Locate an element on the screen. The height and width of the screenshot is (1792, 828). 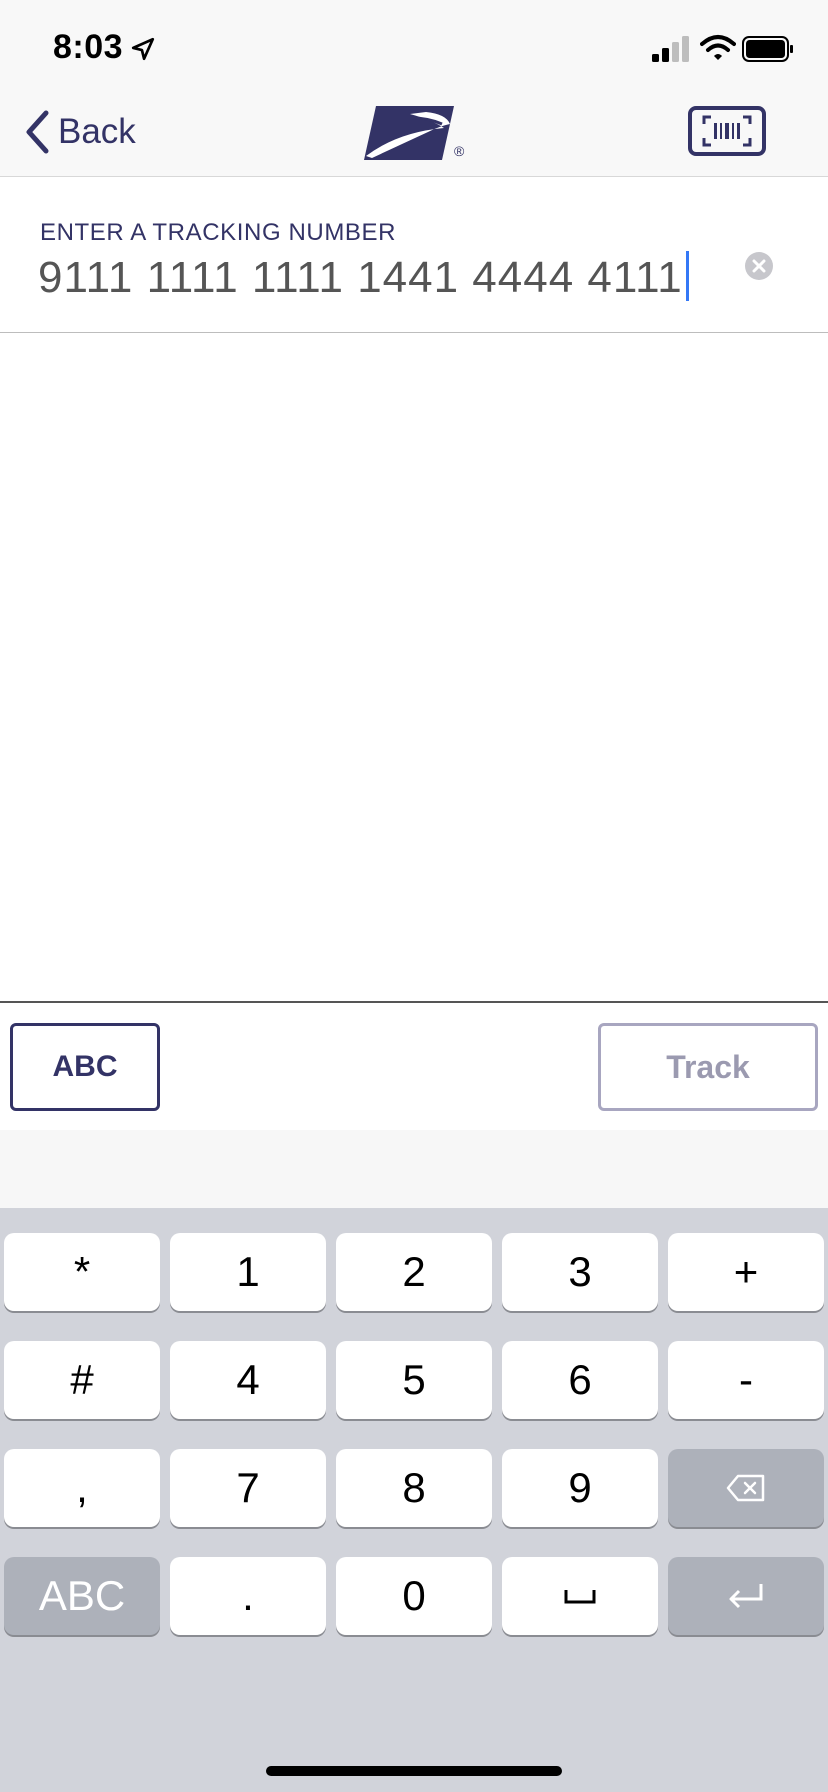
key-label: - is located at coordinates (746, 1379).